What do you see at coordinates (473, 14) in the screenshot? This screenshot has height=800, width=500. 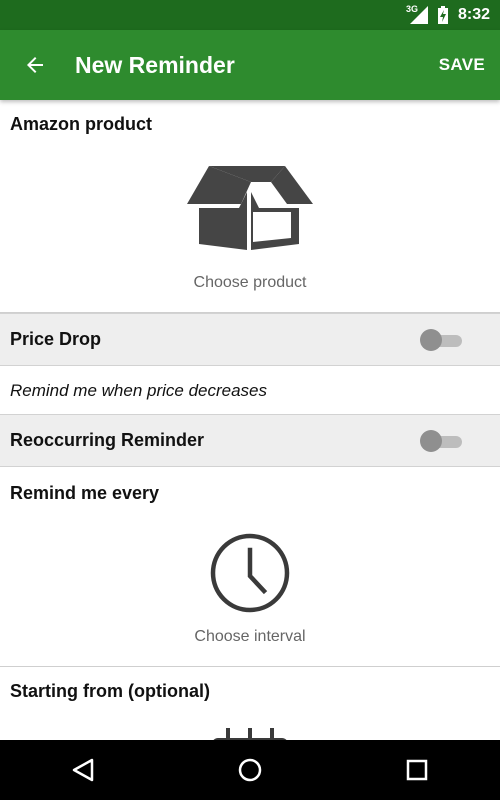 I see `clock-time: 8:32` at bounding box center [473, 14].